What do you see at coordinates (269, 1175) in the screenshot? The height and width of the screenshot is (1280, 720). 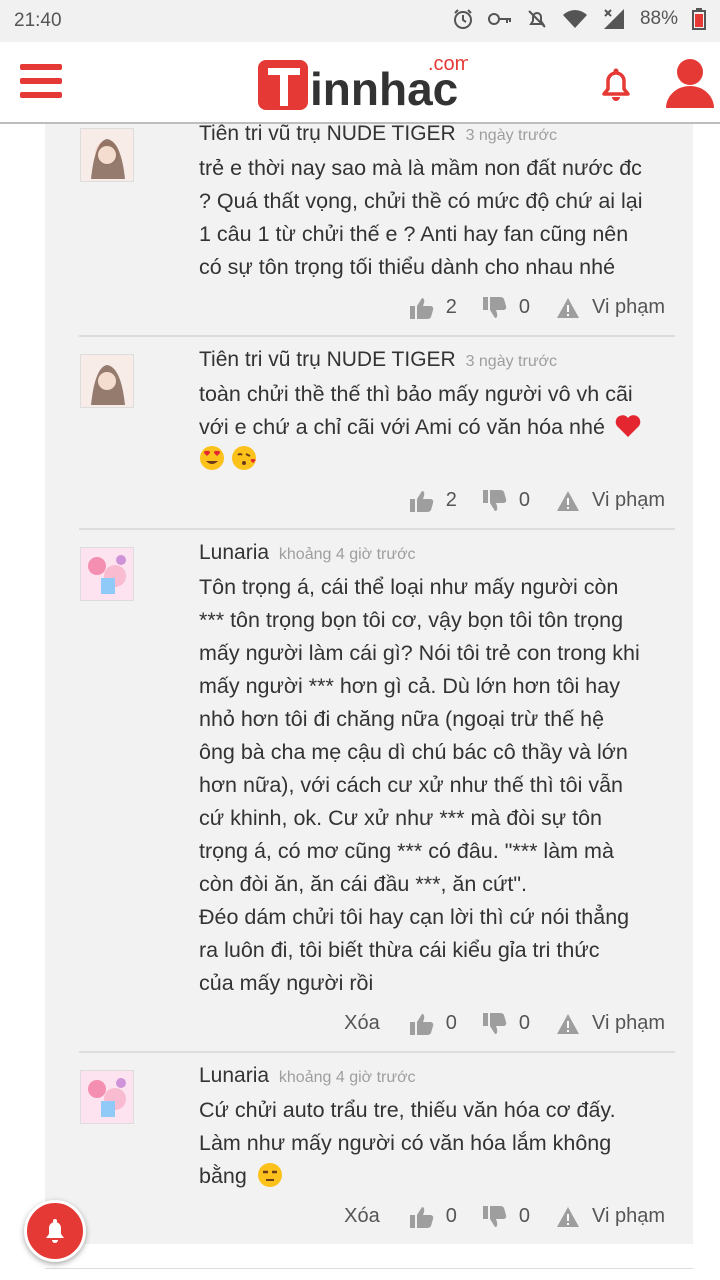 I see `unamused-emoji` at bounding box center [269, 1175].